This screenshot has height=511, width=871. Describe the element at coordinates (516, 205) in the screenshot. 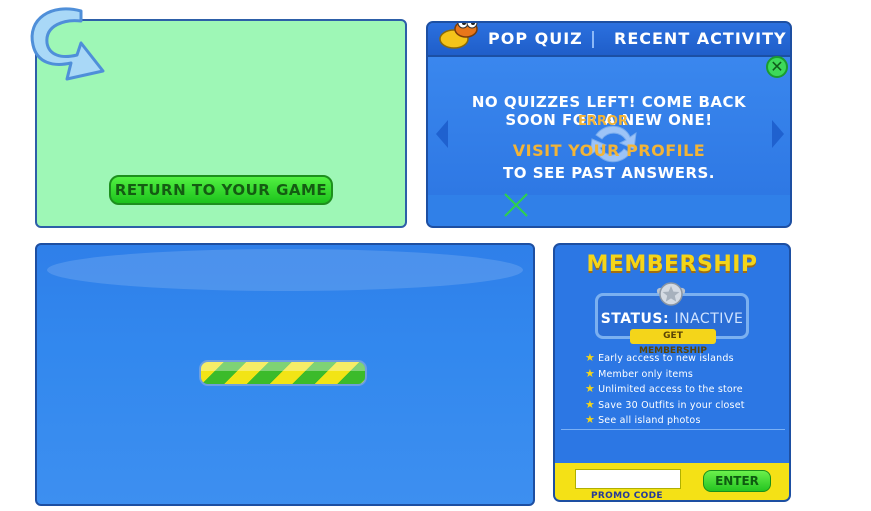

I see `x-mark-icon` at that location.